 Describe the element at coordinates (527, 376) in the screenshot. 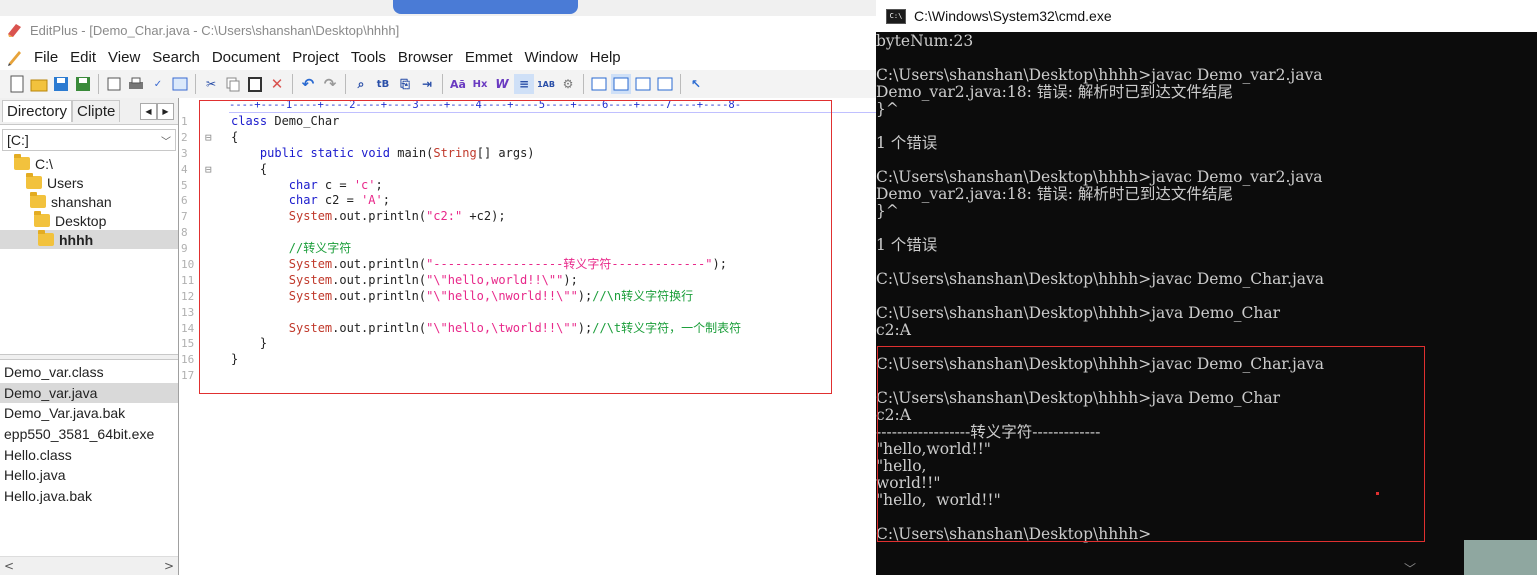

I see `code-line: 17` at that location.